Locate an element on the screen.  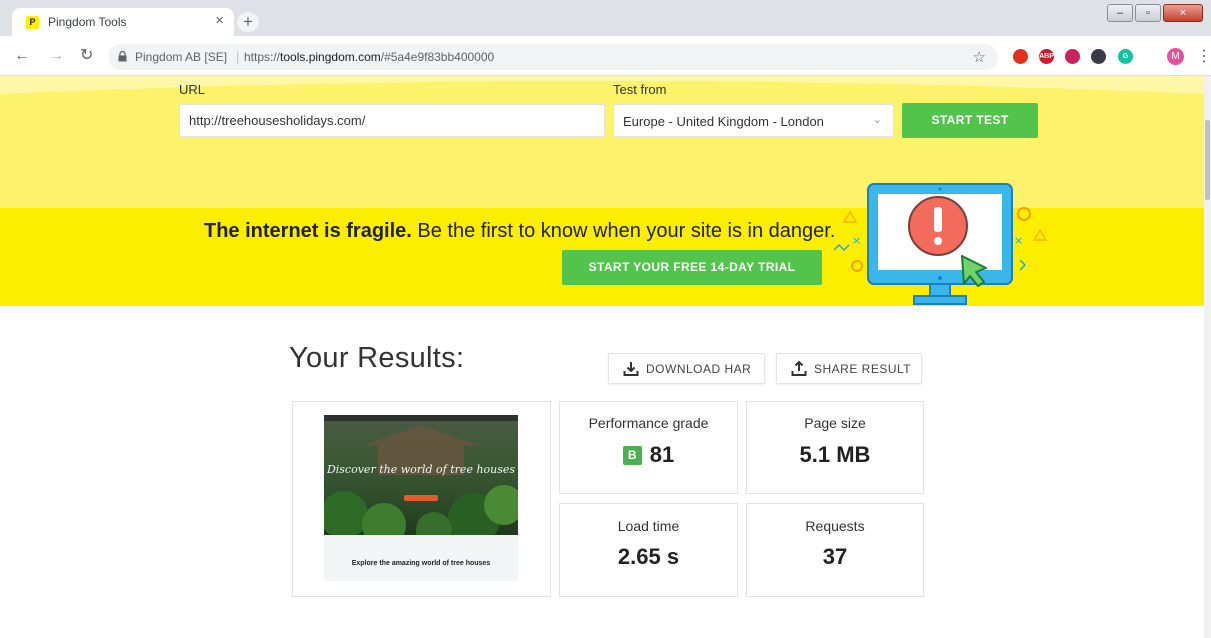
test-from-value: Europe - United Kingdom - London is located at coordinates (723, 121).